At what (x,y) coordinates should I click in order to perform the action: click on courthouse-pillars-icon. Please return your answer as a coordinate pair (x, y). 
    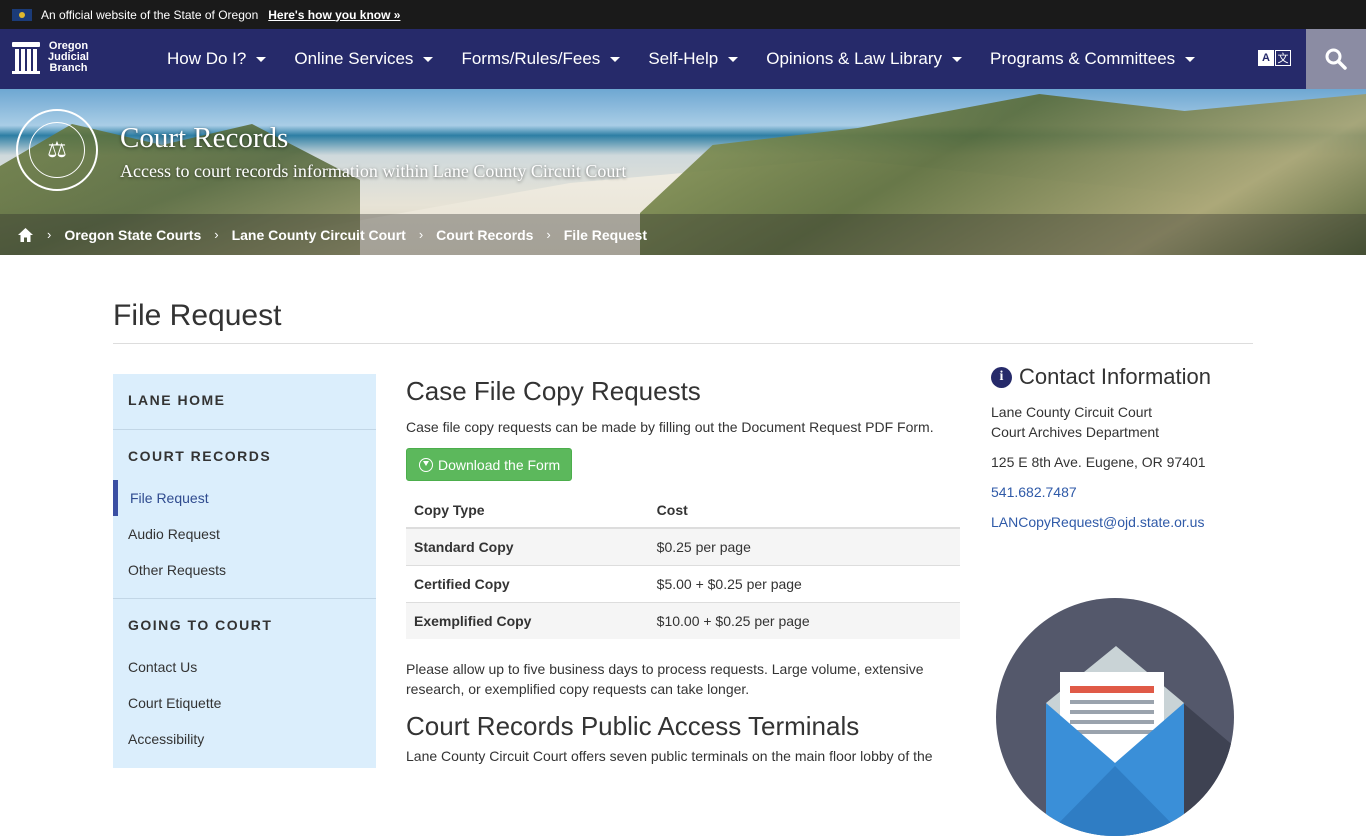
    Looking at the image, I should click on (26, 57).